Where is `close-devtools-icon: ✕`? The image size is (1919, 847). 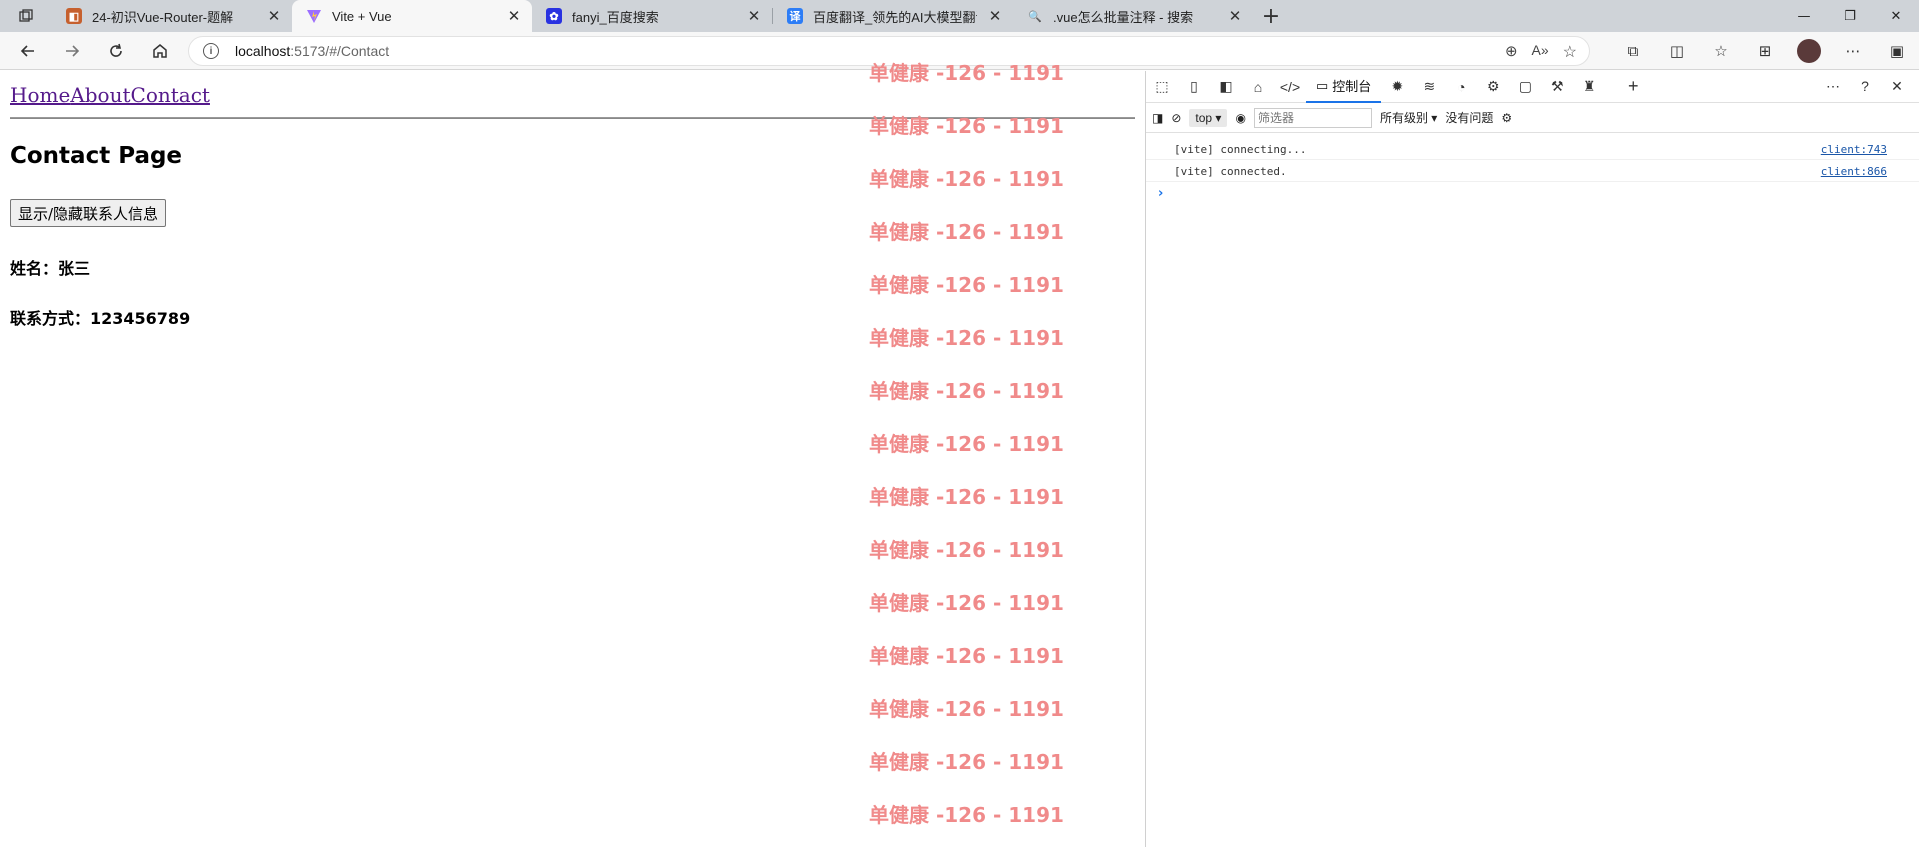 close-devtools-icon: ✕ is located at coordinates (1897, 86).